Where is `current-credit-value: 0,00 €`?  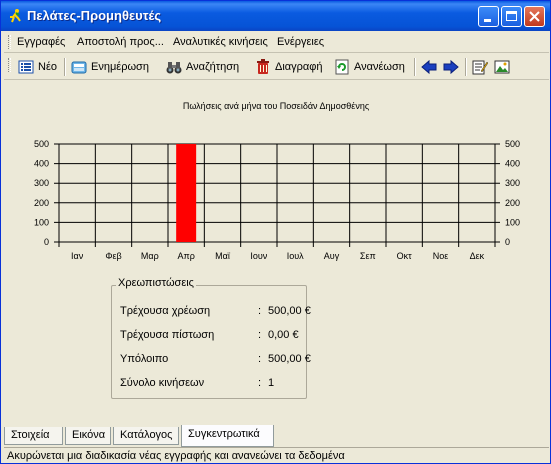 current-credit-value: 0,00 € is located at coordinates (283, 335).